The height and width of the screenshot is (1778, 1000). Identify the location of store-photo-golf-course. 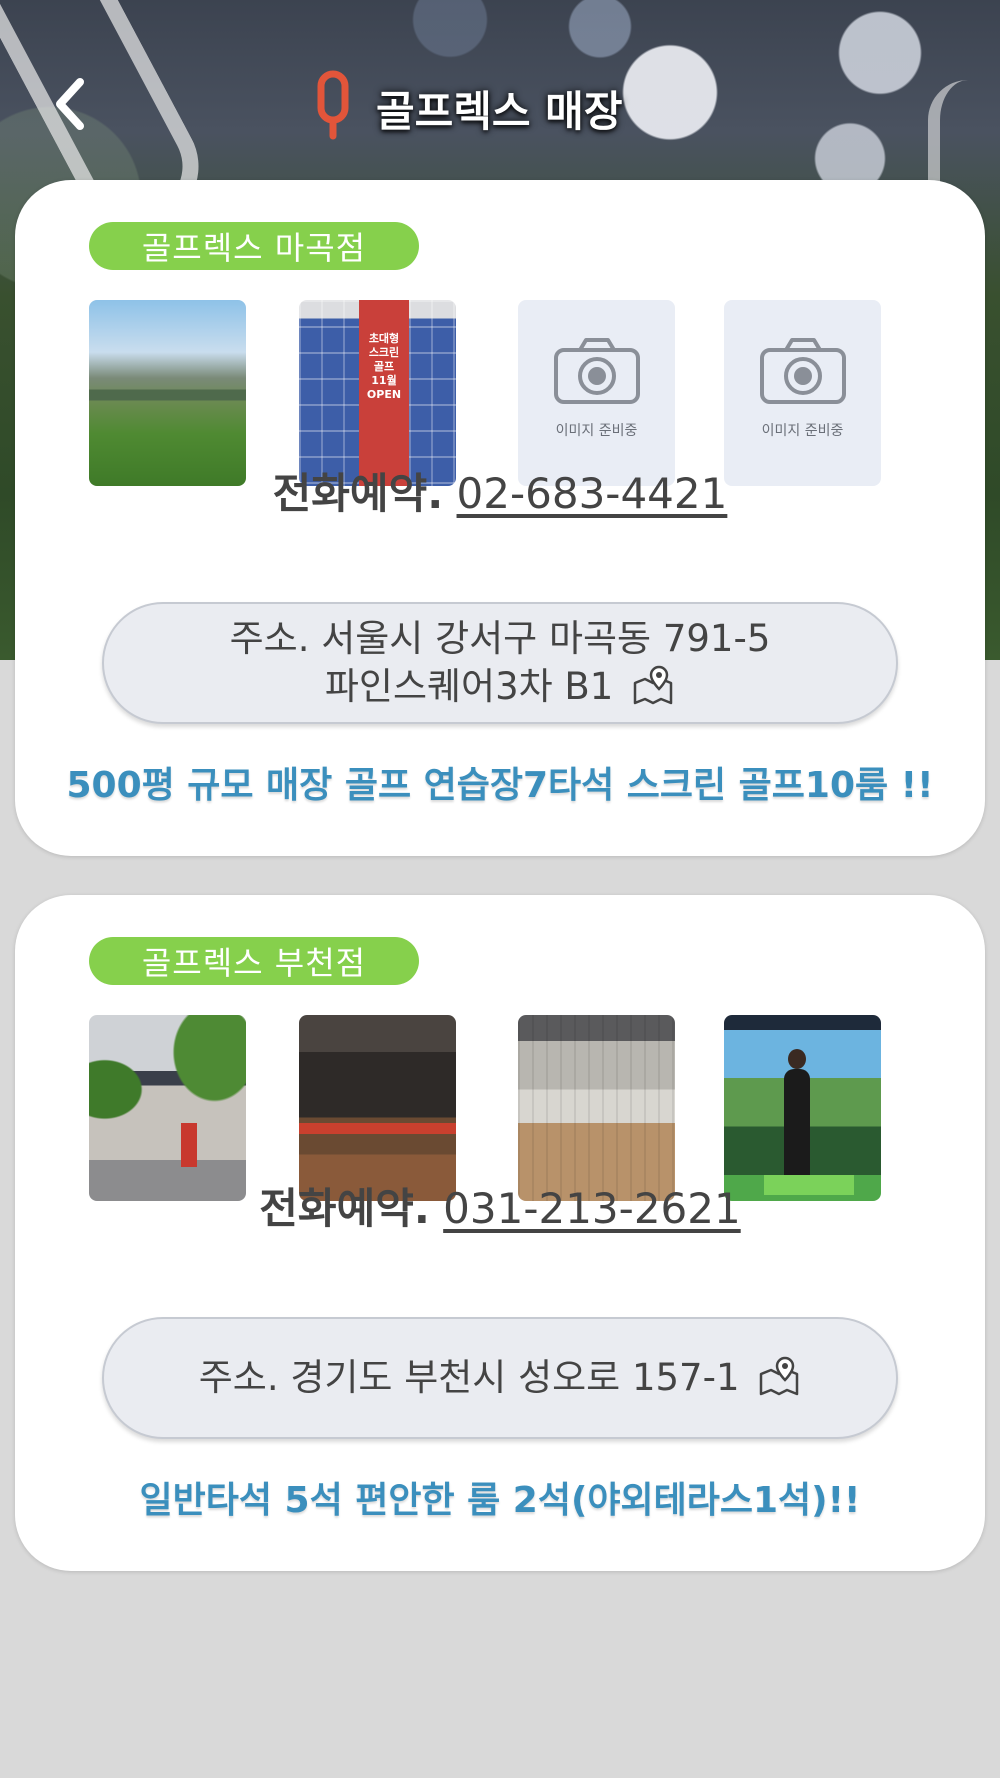
(167, 393).